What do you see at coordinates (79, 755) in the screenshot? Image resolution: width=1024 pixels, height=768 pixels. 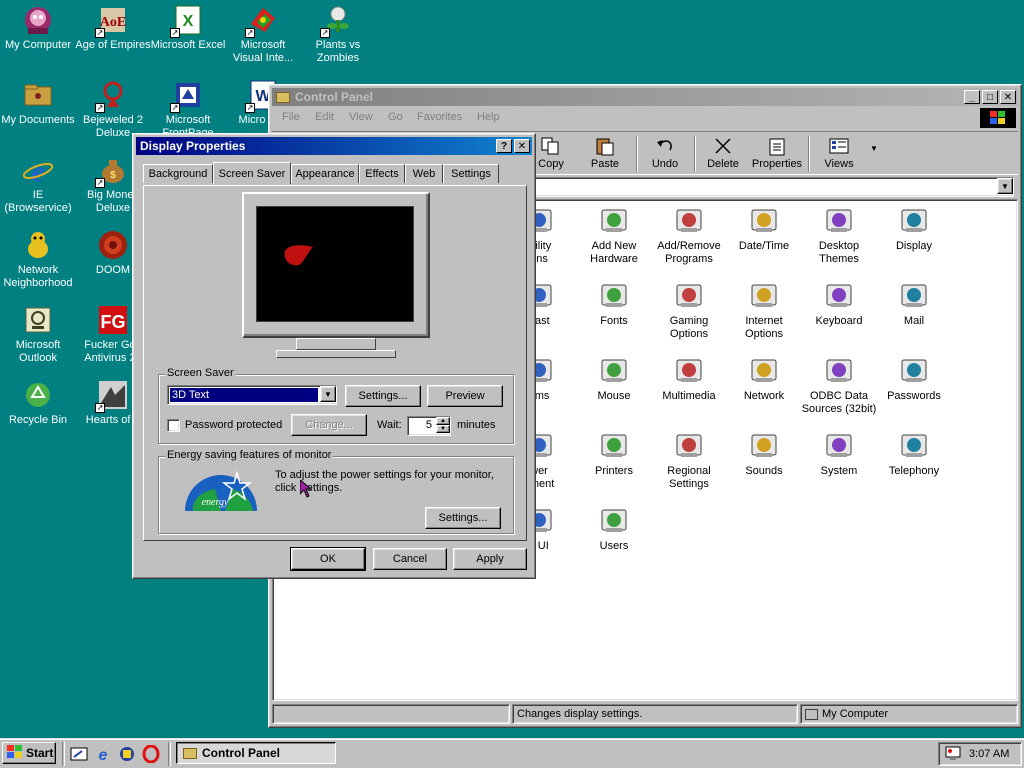 I see `show-desktop-icon` at bounding box center [79, 755].